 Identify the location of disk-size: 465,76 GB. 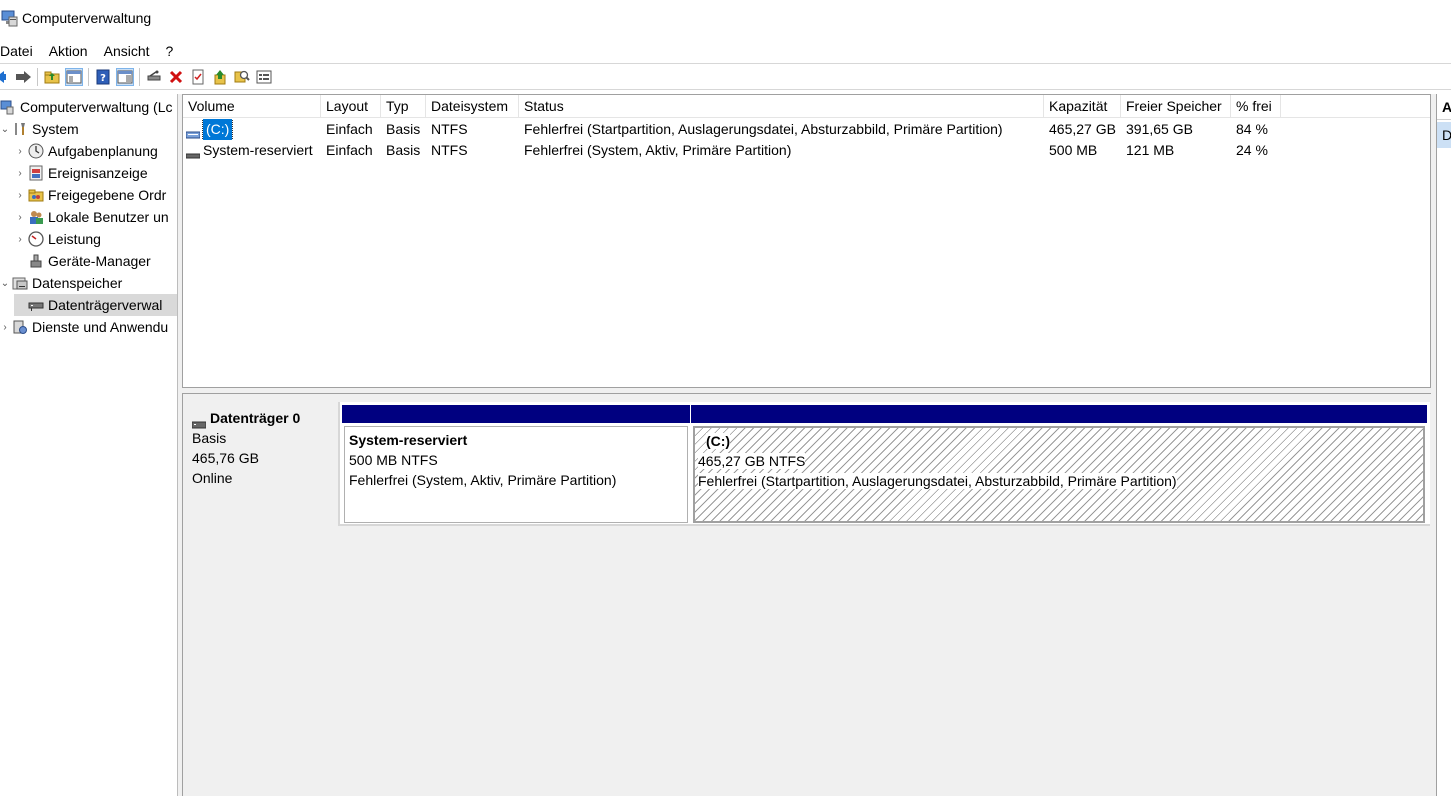
(225, 458).